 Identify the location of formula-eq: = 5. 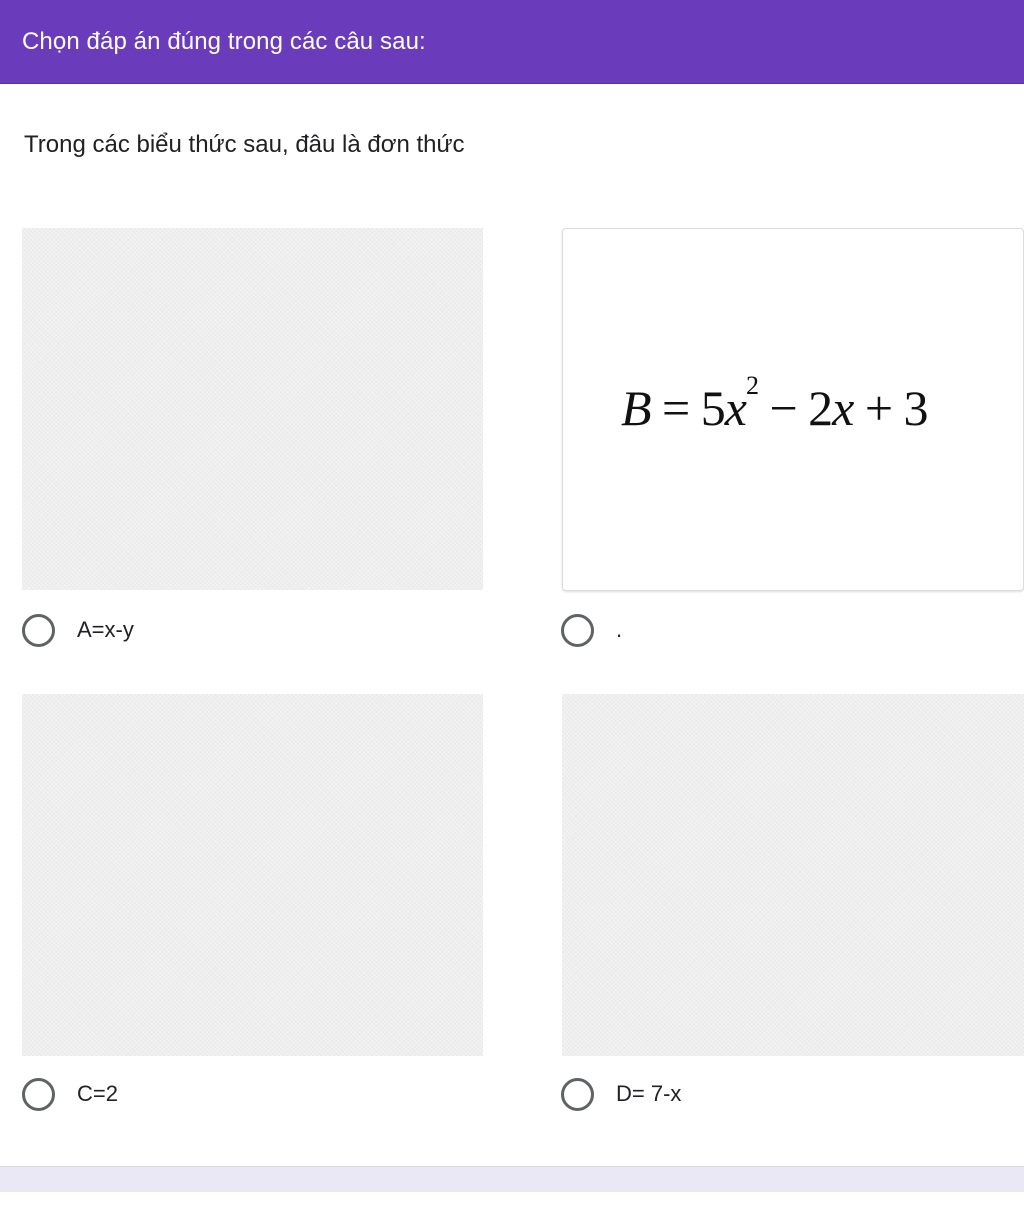
(688, 408).